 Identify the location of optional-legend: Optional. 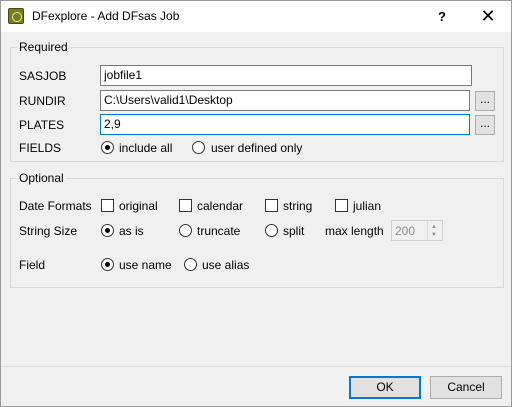
(41, 178).